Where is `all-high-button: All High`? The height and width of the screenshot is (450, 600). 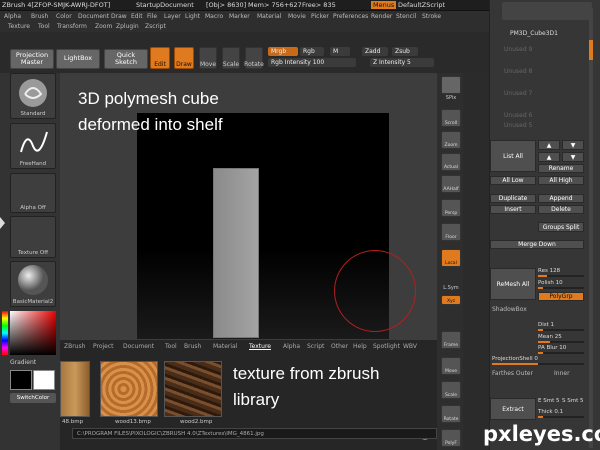
all-high-button: All High is located at coordinates (561, 180).